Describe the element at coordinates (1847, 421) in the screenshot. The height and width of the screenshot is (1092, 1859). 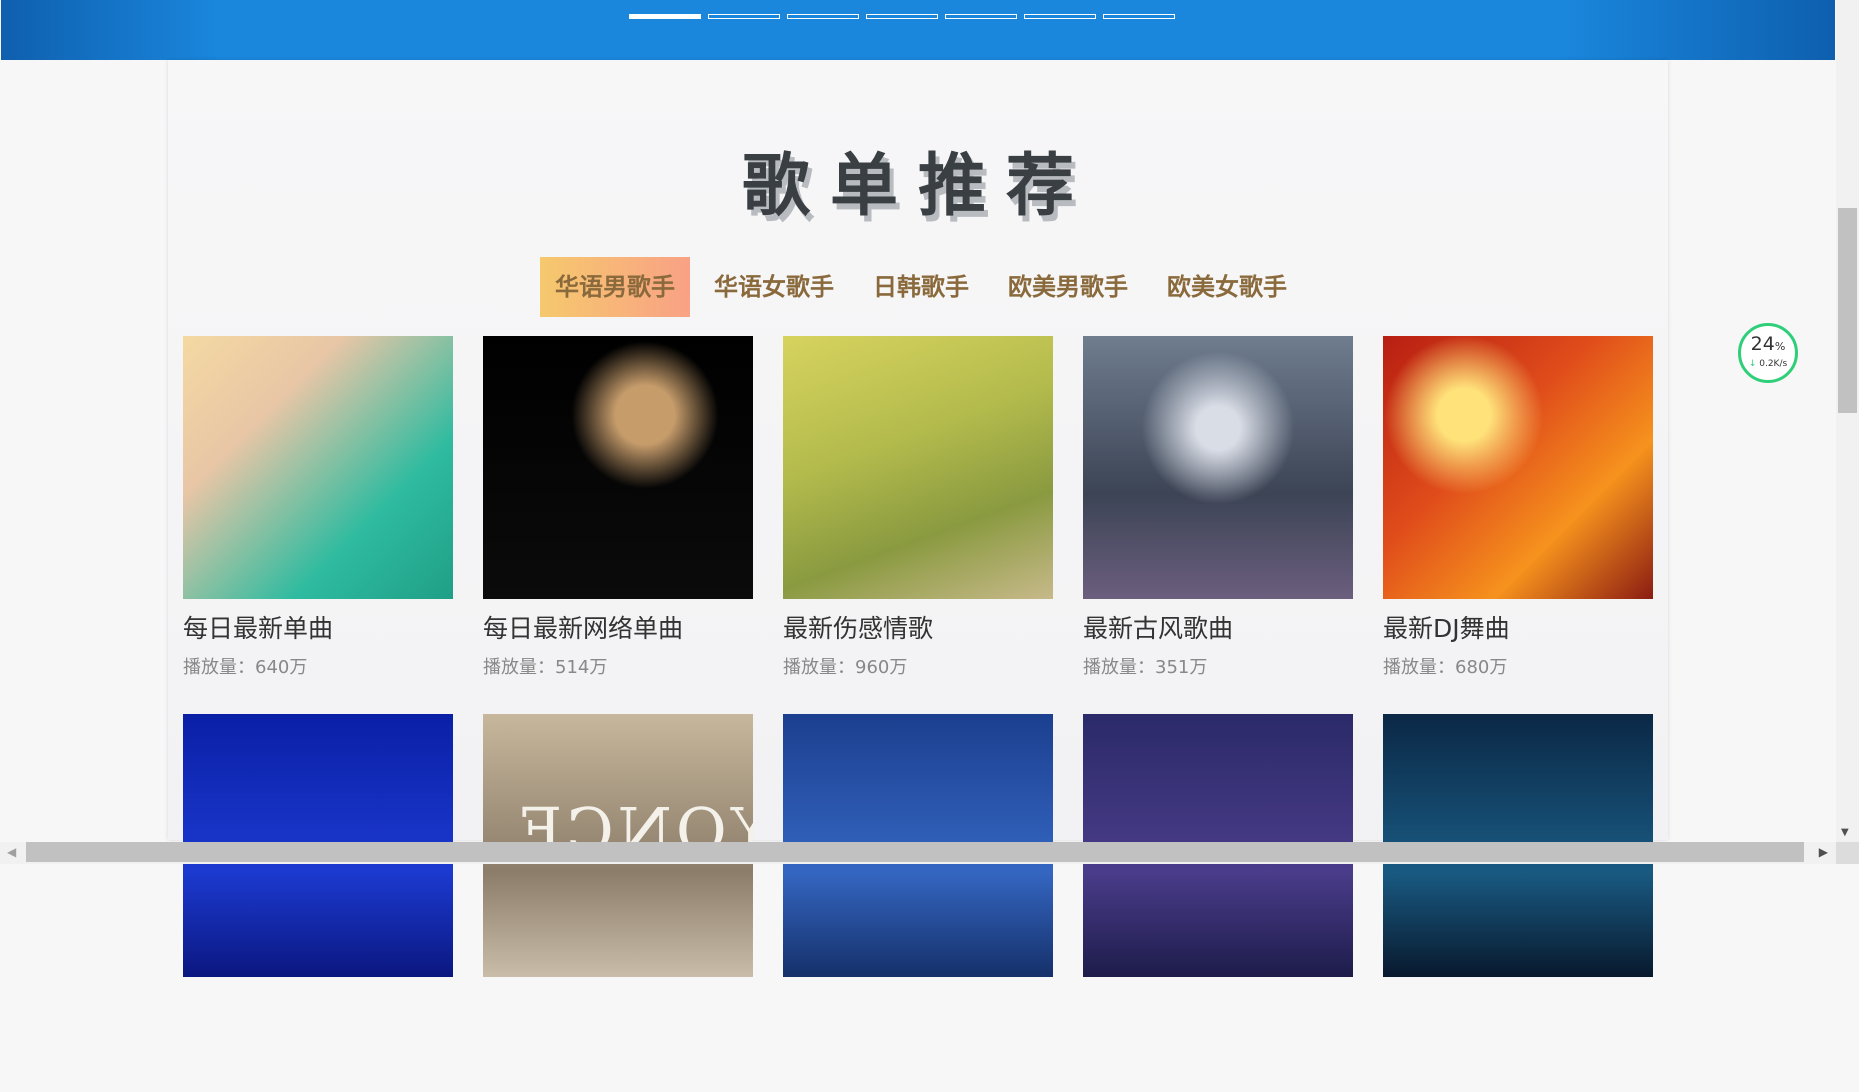
I see `vertical-scrollbar: ▼` at that location.